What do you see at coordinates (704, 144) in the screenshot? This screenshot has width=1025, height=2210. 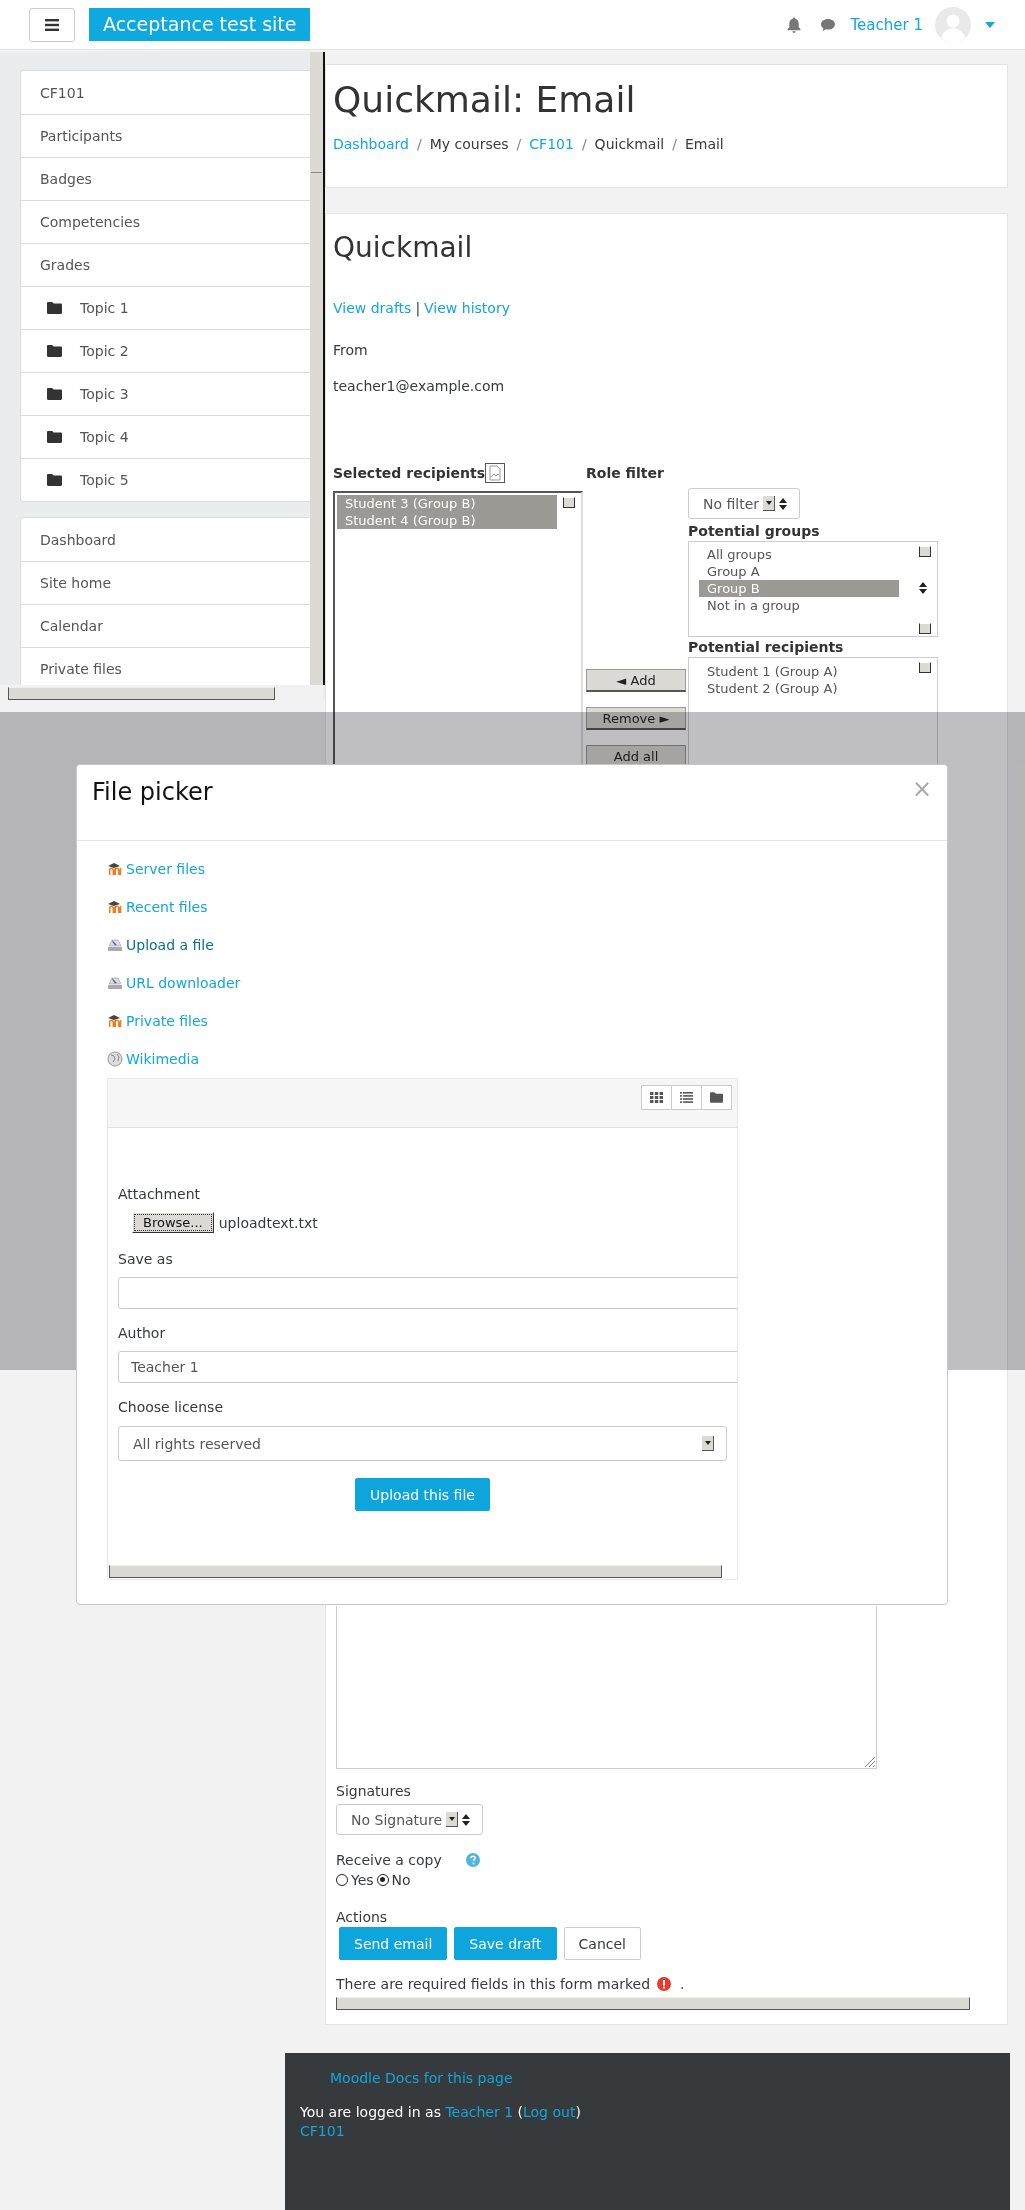 I see `breadcrumb-item: Email` at bounding box center [704, 144].